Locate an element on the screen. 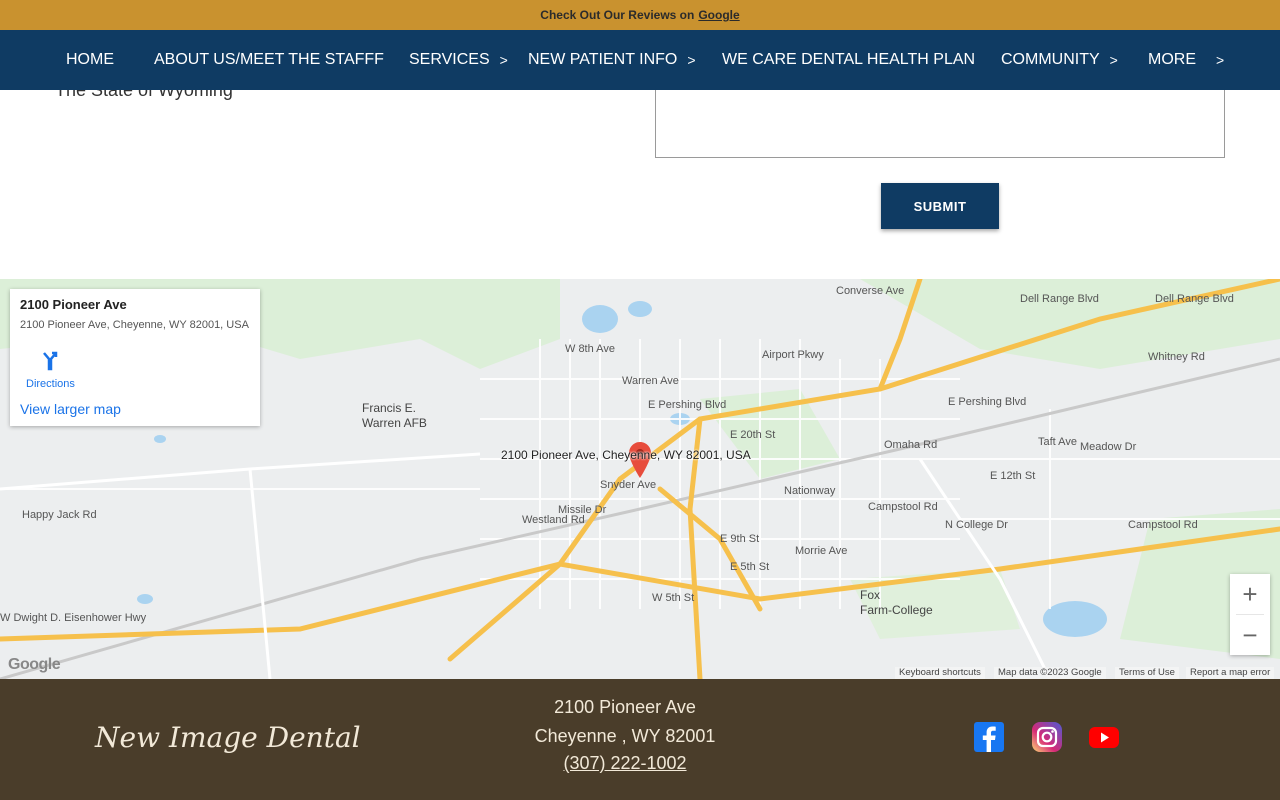 The image size is (1280, 800). nav-dental-plan-label: WE CARE DENTAL HEALTH PLAN is located at coordinates (849, 59).